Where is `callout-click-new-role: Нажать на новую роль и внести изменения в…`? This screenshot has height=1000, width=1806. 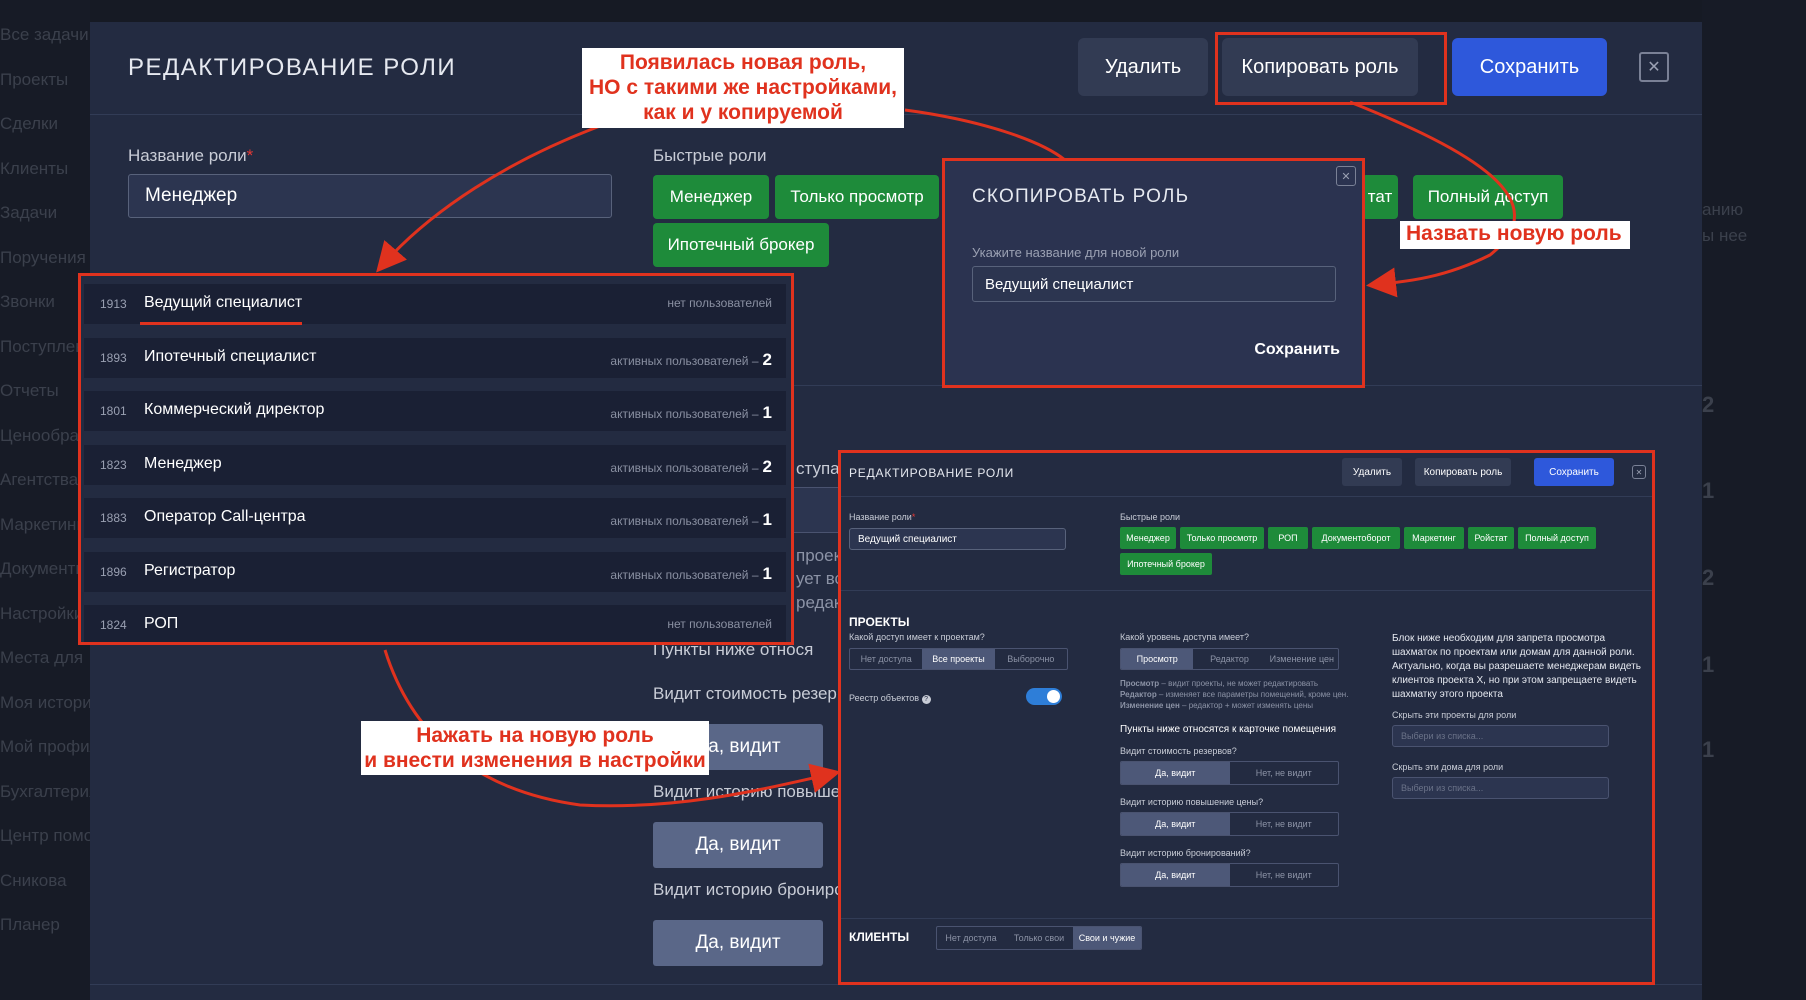
callout-click-new-role: Нажать на новую роль и внести изменения в… is located at coordinates (535, 748).